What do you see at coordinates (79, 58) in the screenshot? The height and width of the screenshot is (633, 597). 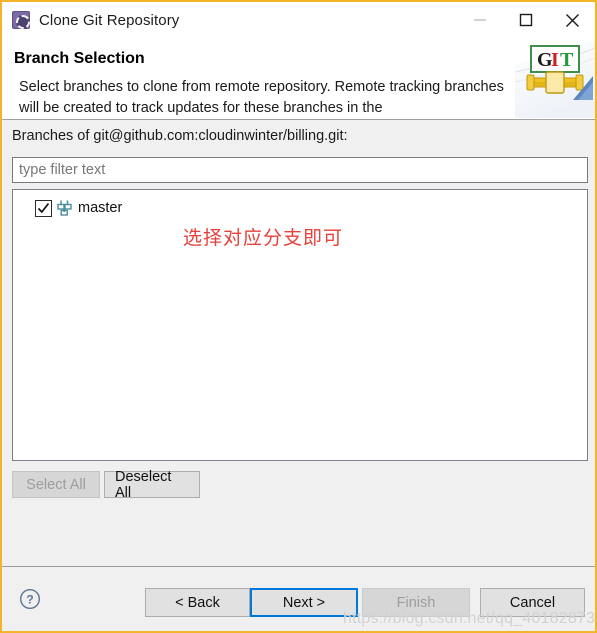 I see `page-title: Branch Selection` at bounding box center [79, 58].